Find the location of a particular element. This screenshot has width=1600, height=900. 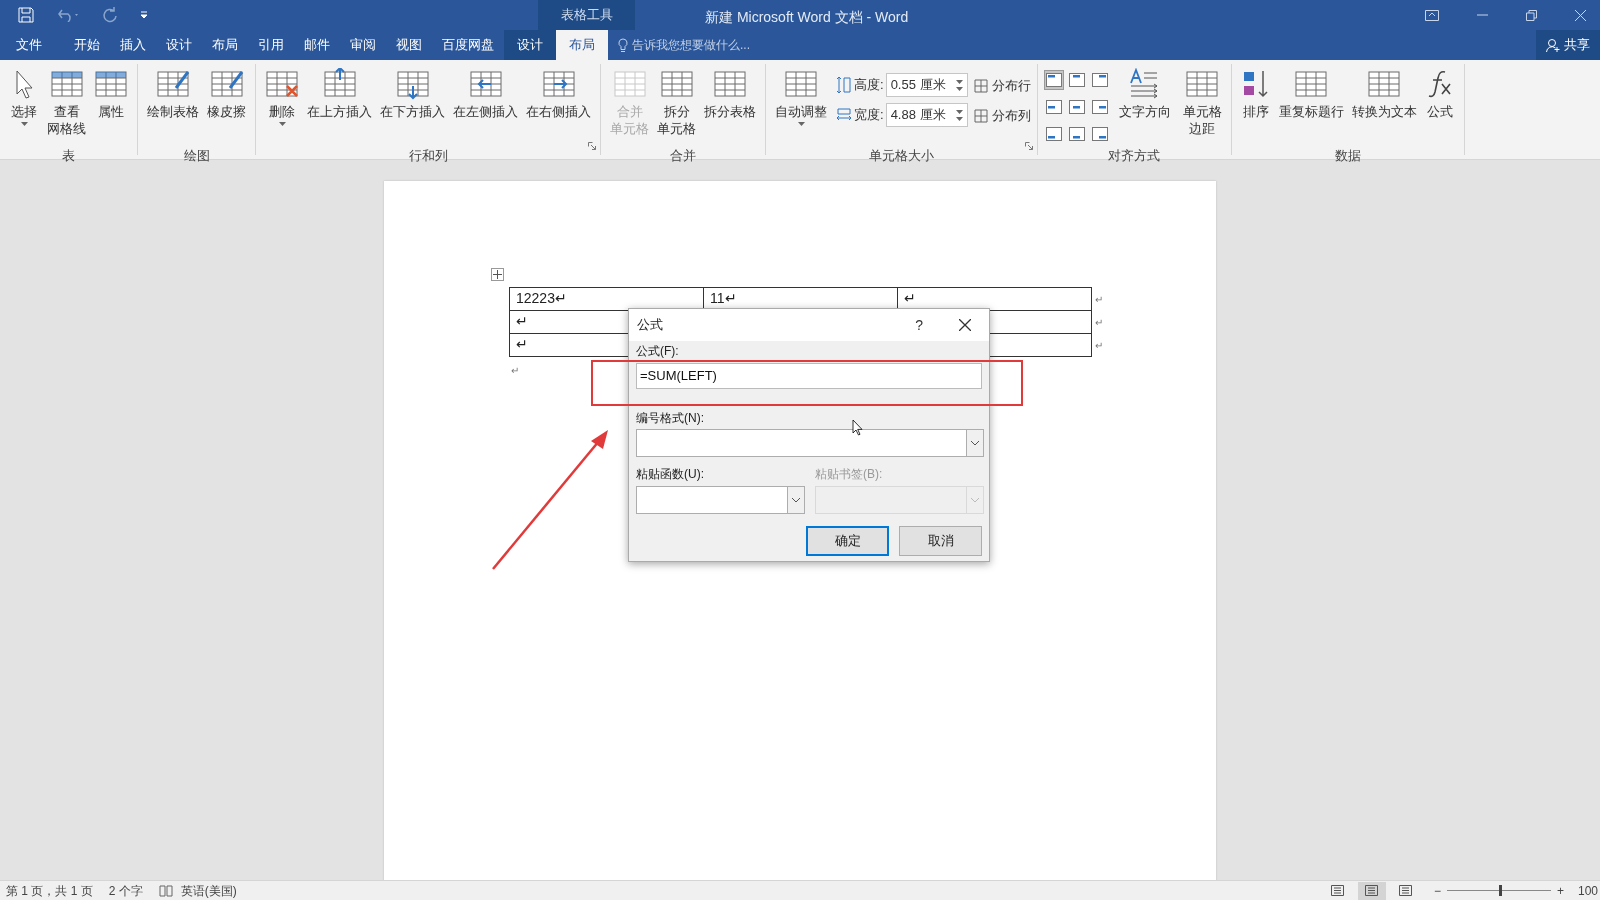

ribbon-button: 排序 is located at coordinates (1255, 105).